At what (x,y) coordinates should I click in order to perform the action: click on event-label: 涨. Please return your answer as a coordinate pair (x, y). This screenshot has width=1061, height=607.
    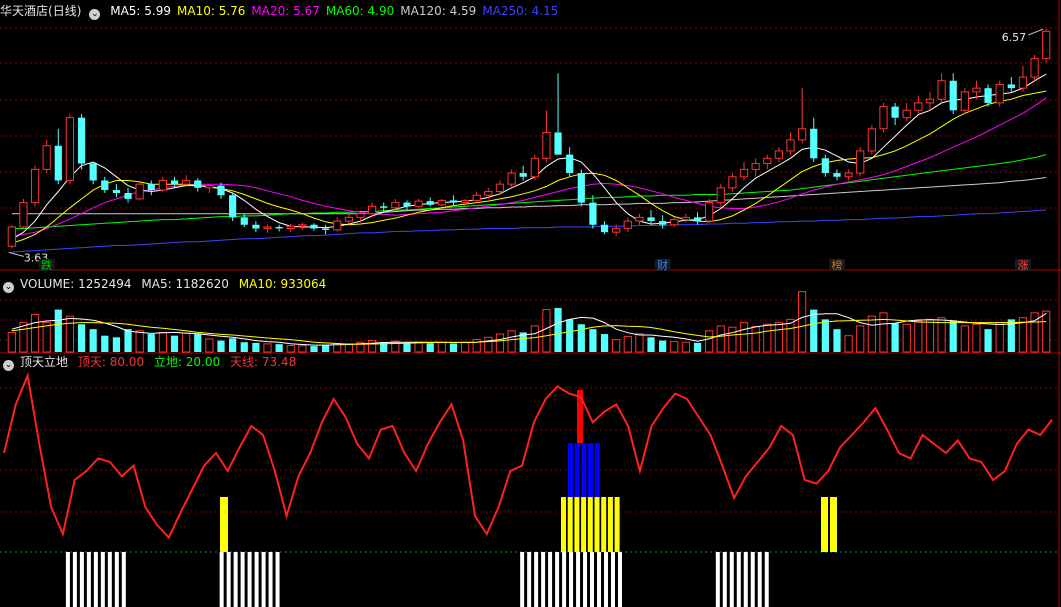
    Looking at the image, I should click on (1022, 265).